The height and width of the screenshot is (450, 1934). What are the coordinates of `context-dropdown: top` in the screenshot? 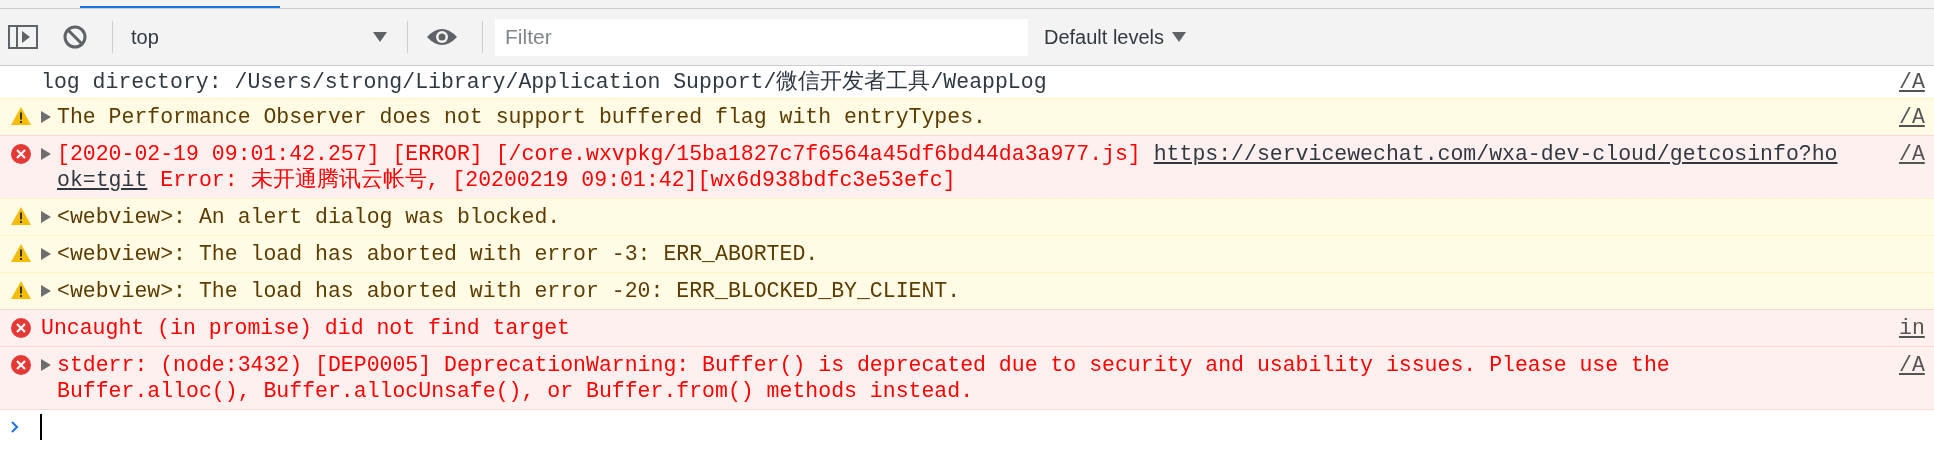 It's located at (259, 37).